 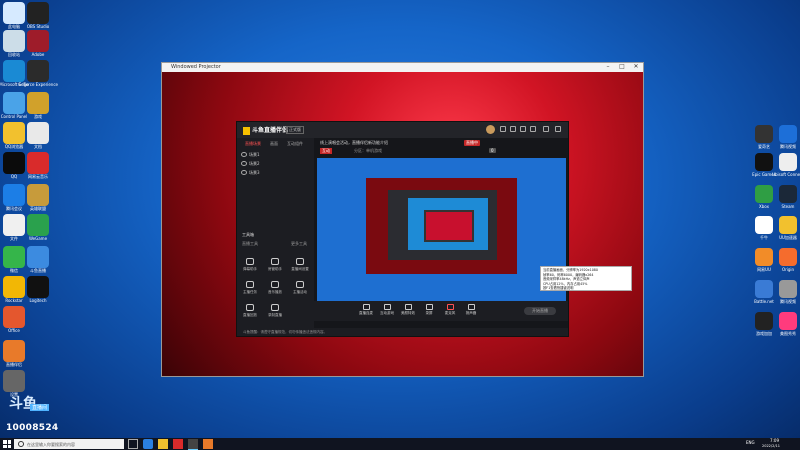 I want to click on tool-room-settings: 直播间设置, so click(x=300, y=267).